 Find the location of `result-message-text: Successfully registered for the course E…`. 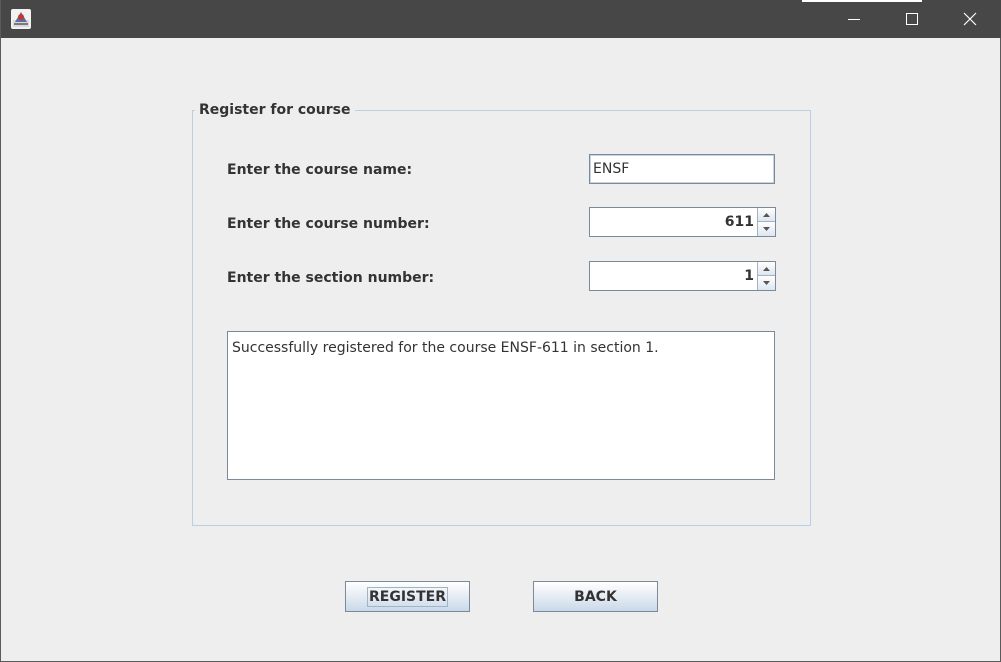

result-message-text: Successfully registered for the course E… is located at coordinates (445, 348).